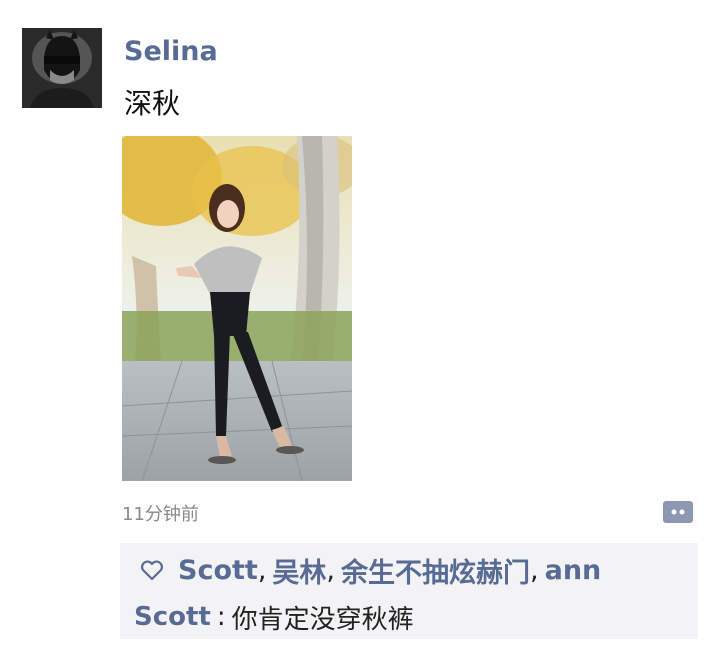  I want to click on heart-outline-icon, so click(152, 570).